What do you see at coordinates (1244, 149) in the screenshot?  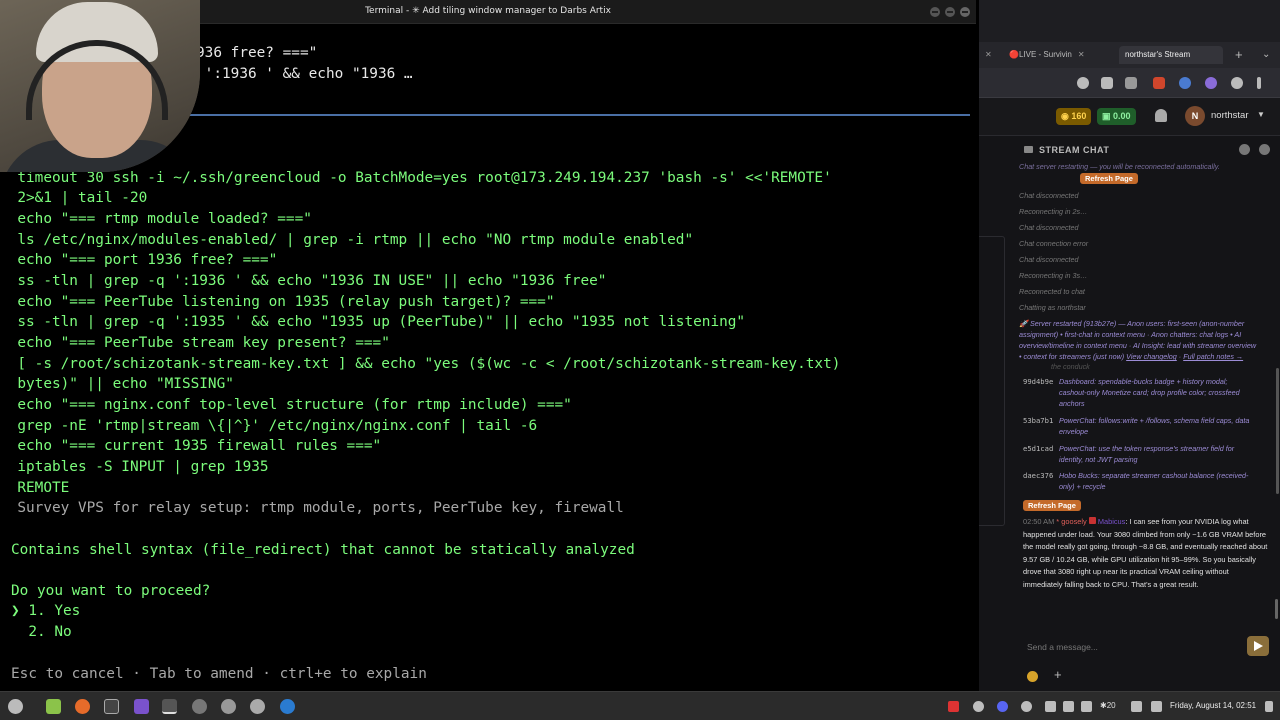 I see `users-icon` at bounding box center [1244, 149].